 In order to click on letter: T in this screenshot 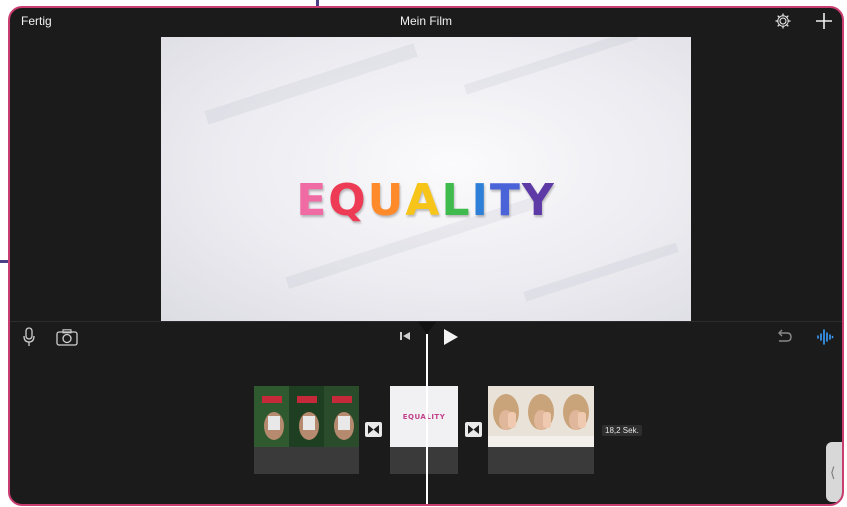, I will do `click(505, 200)`.